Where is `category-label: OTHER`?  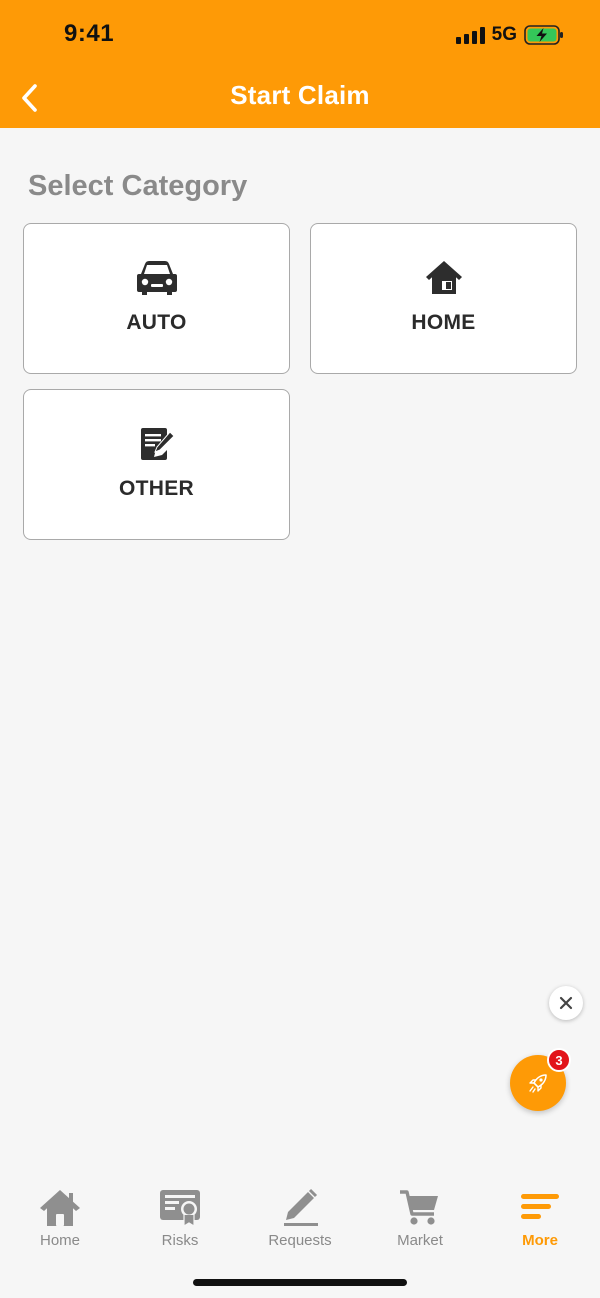 category-label: OTHER is located at coordinates (156, 488).